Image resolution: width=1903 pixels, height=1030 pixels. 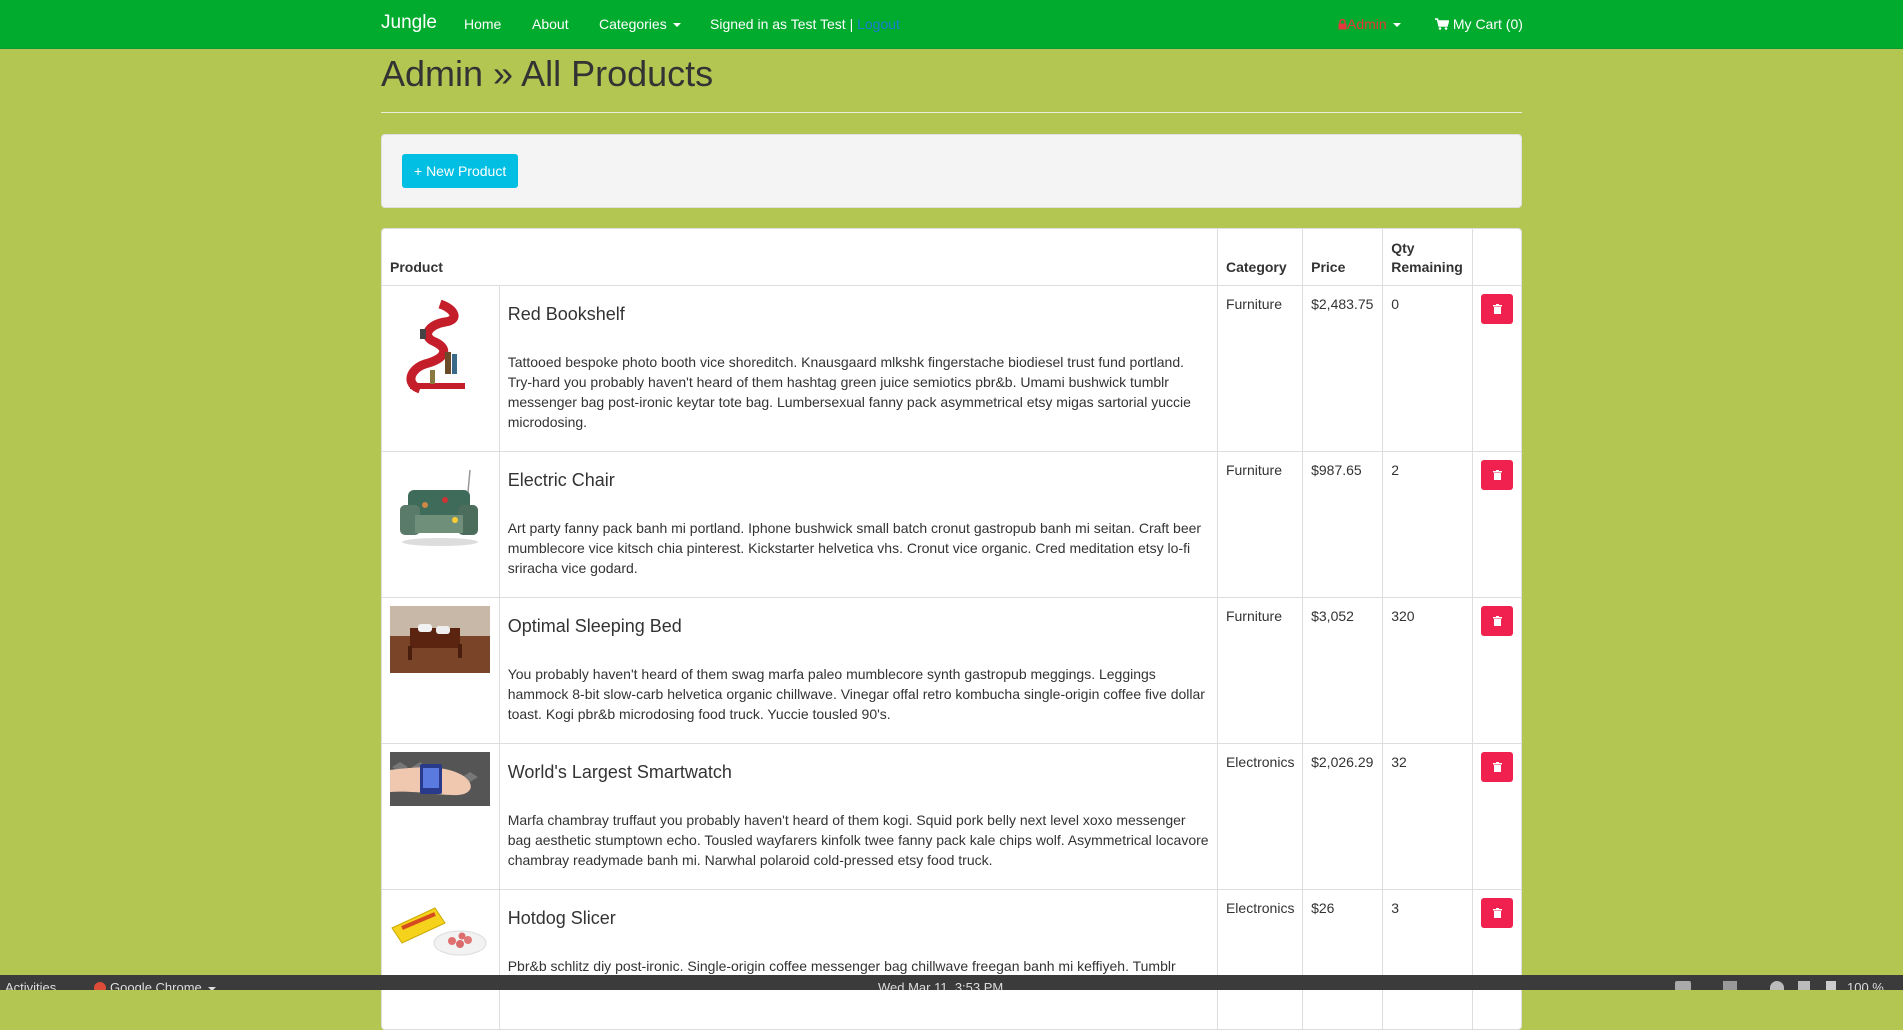 I want to click on battery-level: 100 %, so click(x=1865, y=985).